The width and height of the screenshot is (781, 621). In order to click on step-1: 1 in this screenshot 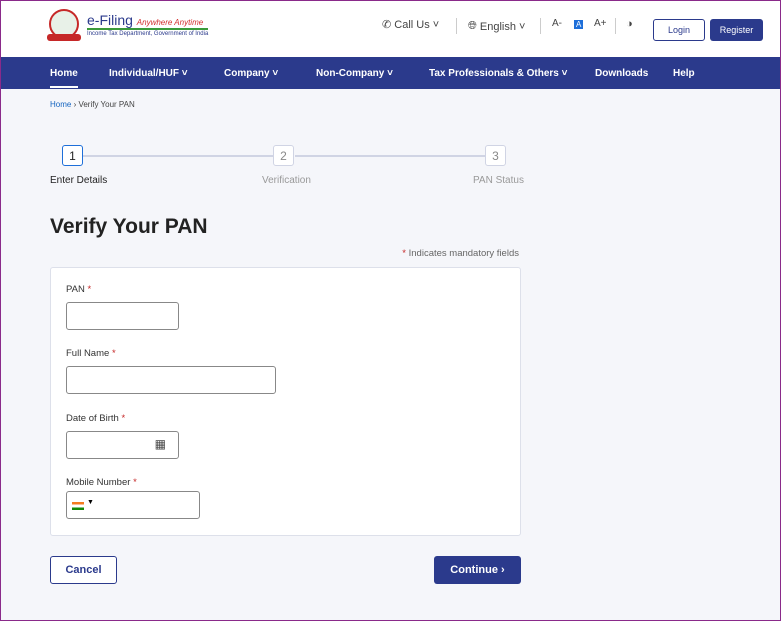, I will do `click(72, 155)`.